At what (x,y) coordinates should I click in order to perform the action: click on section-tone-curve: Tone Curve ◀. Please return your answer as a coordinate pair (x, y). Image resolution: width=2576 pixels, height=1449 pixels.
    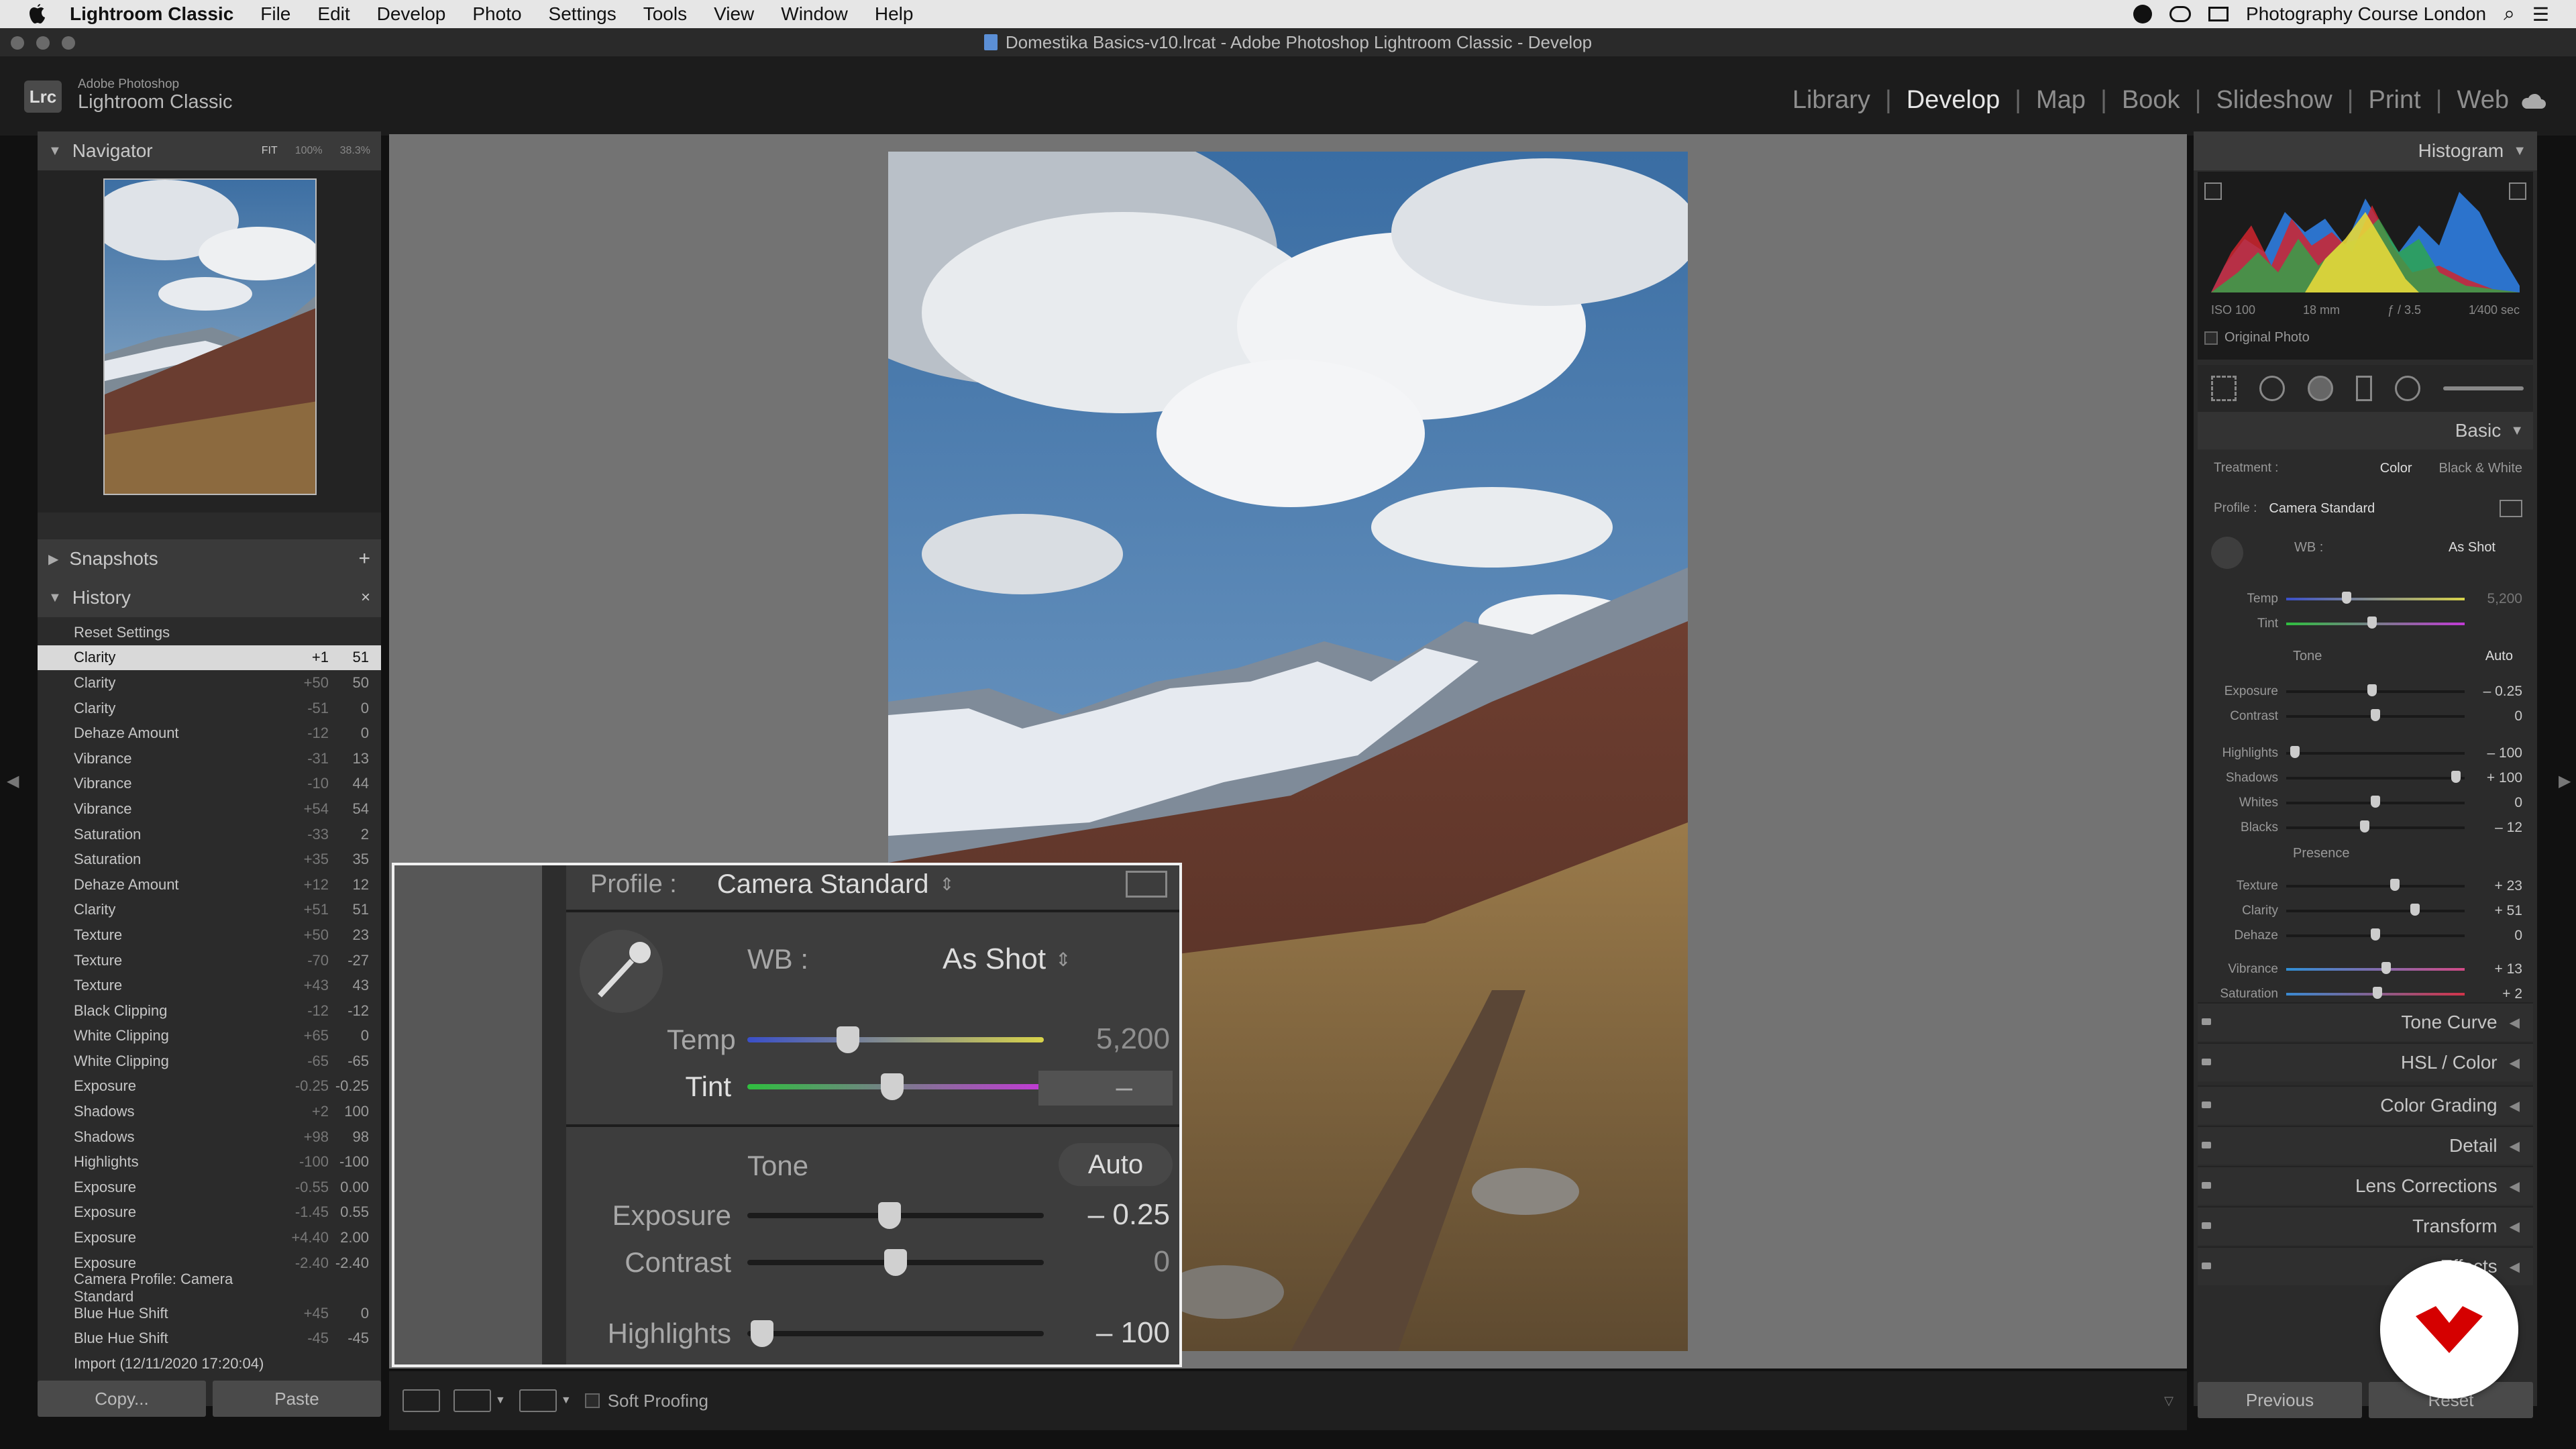
    Looking at the image, I should click on (2365, 1021).